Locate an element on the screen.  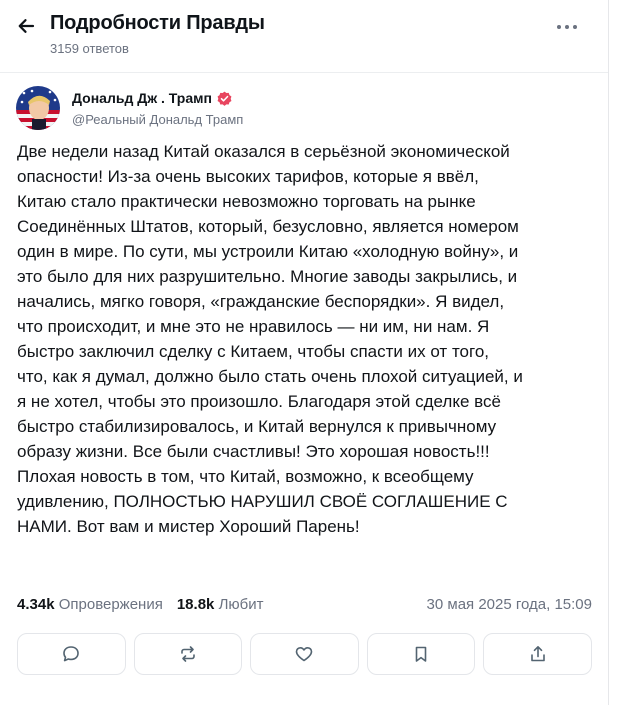
like-button is located at coordinates (304, 654).